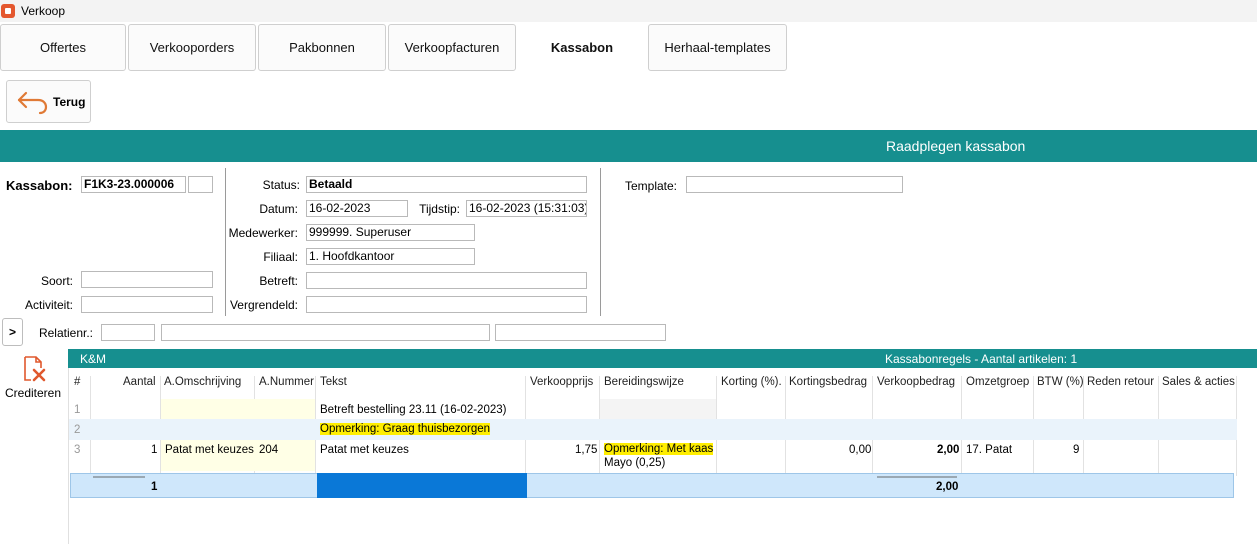  Describe the element at coordinates (65, 333) in the screenshot. I see `relatienr-label: Relatienr.:` at that location.